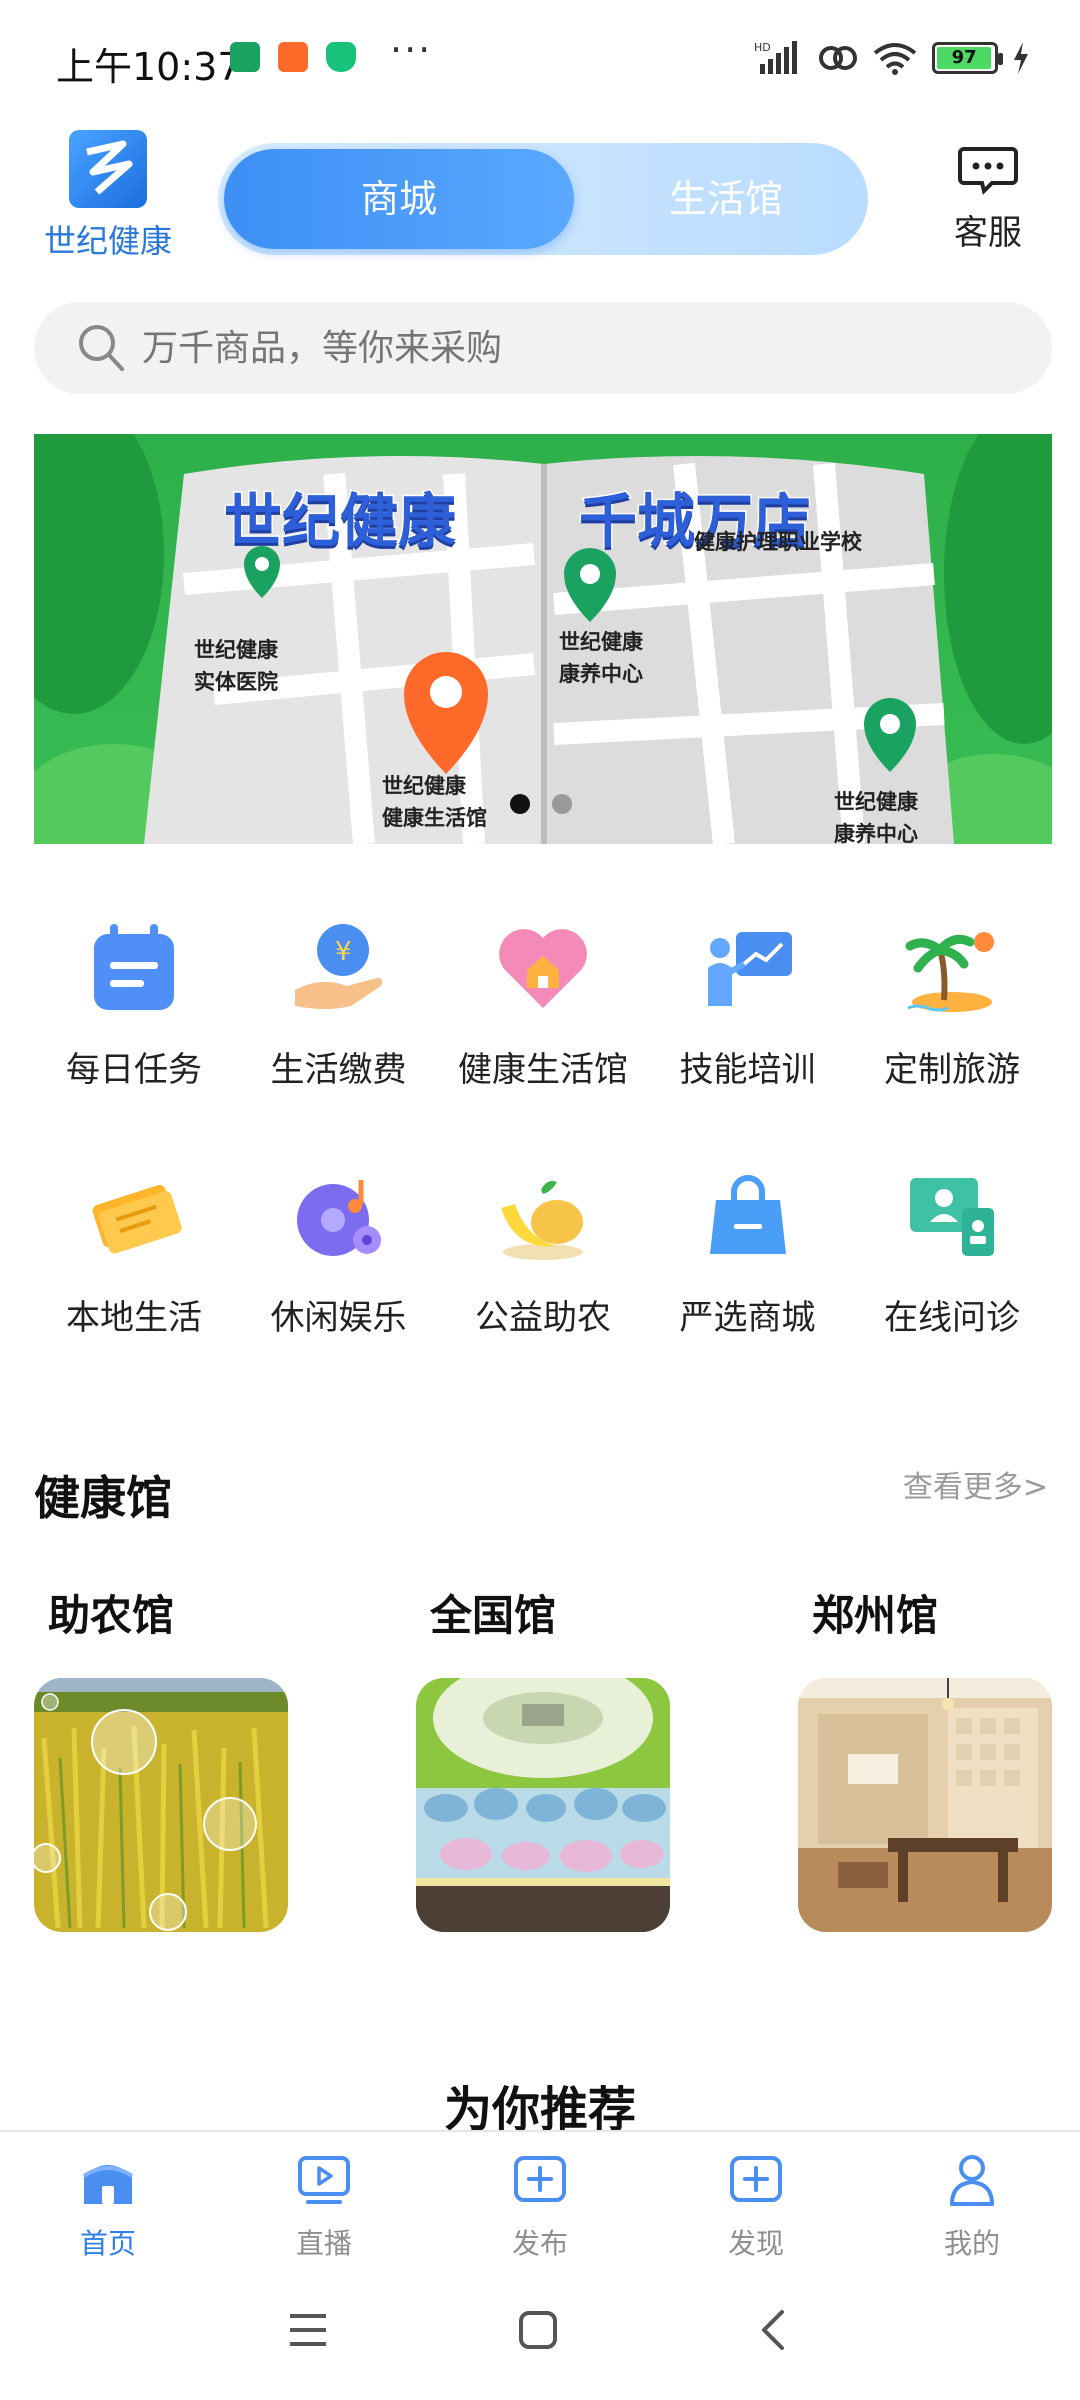  Describe the element at coordinates (952, 1044) in the screenshot. I see `grid-item-custom-travel: 定制旅游` at that location.